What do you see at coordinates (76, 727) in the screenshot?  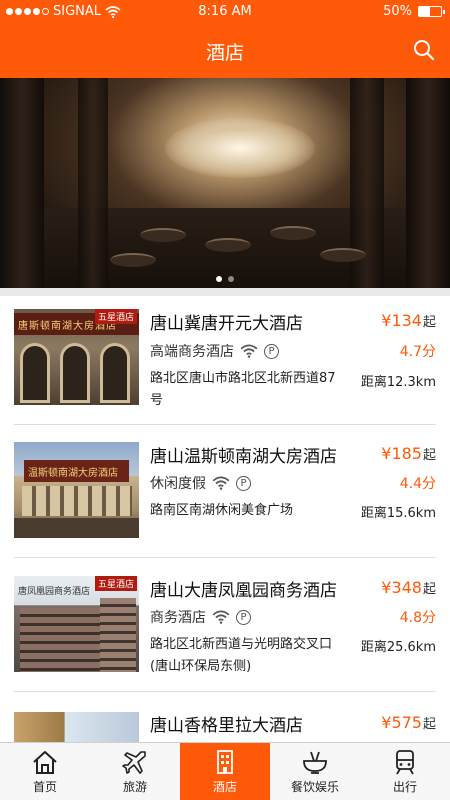 I see `hotel-photo` at bounding box center [76, 727].